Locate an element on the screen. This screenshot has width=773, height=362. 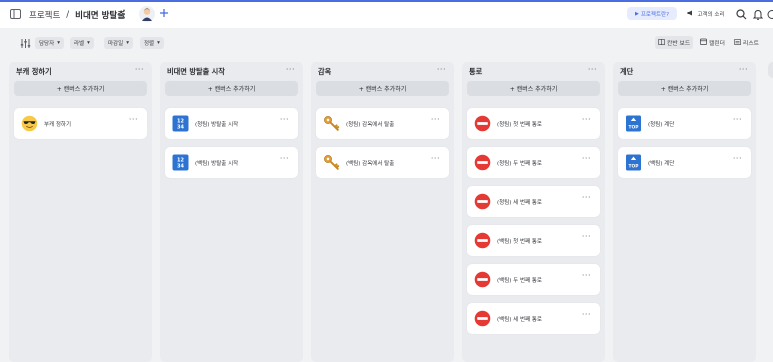
board-card: (백팀) 세 번째 통로 ··· is located at coordinates (533, 318).